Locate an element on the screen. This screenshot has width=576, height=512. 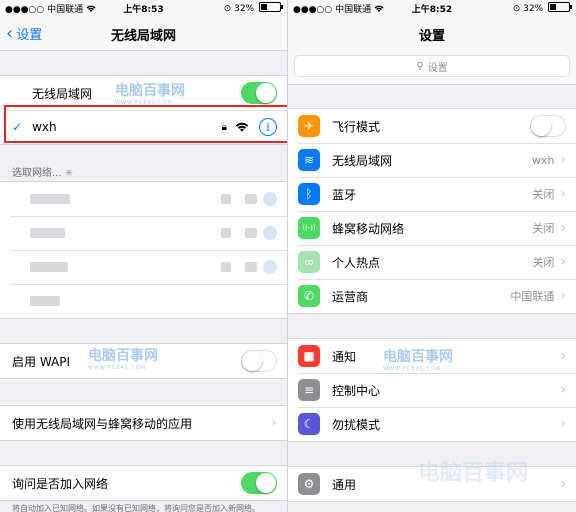
airplane-mode-switch is located at coordinates (548, 126).